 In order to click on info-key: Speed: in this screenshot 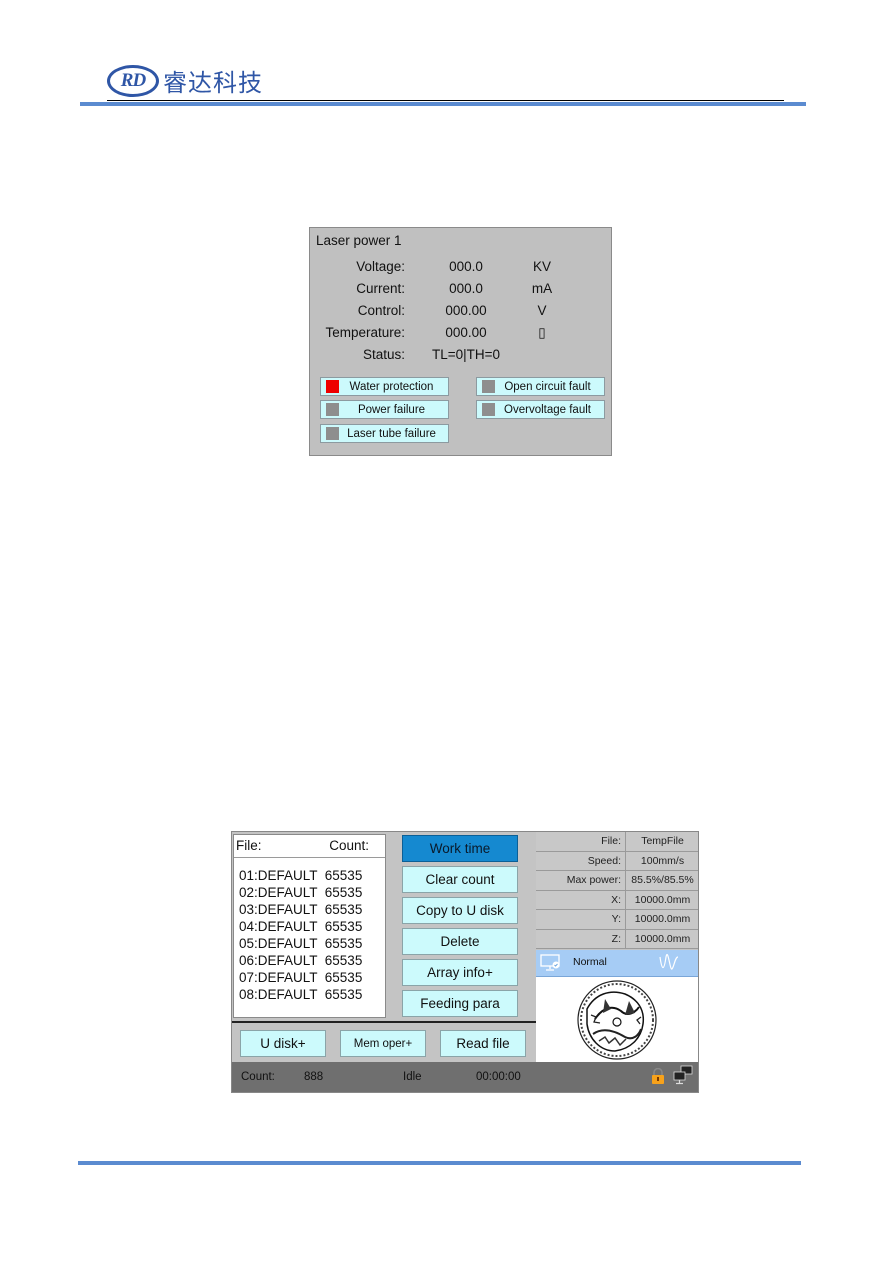, I will do `click(581, 860)`.